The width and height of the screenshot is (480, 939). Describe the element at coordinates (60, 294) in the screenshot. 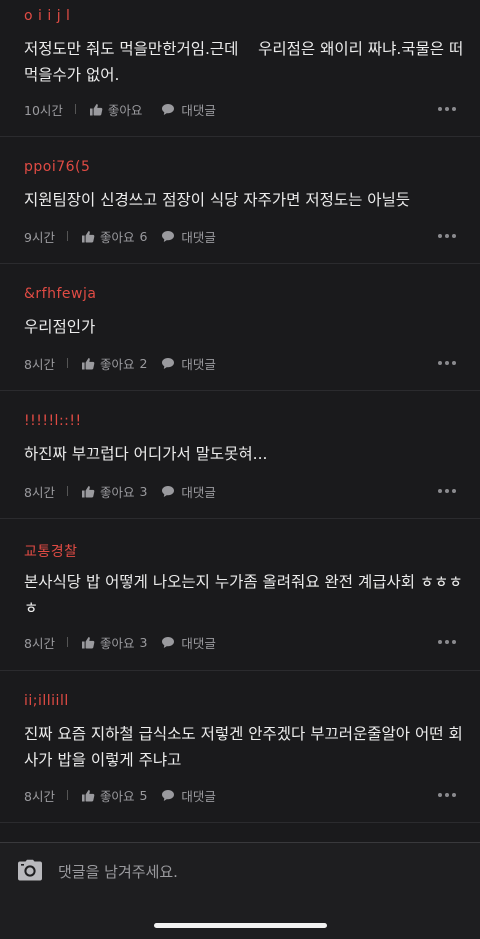

I see `comment-author: &rfhfewja` at that location.